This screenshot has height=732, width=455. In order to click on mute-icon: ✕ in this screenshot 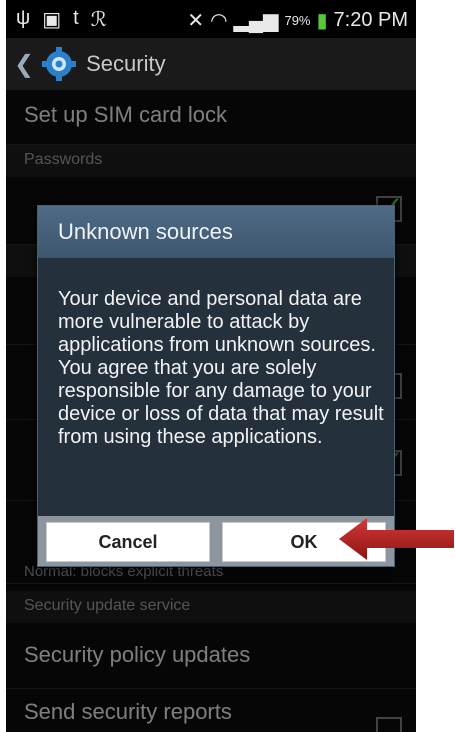, I will do `click(196, 21)`.